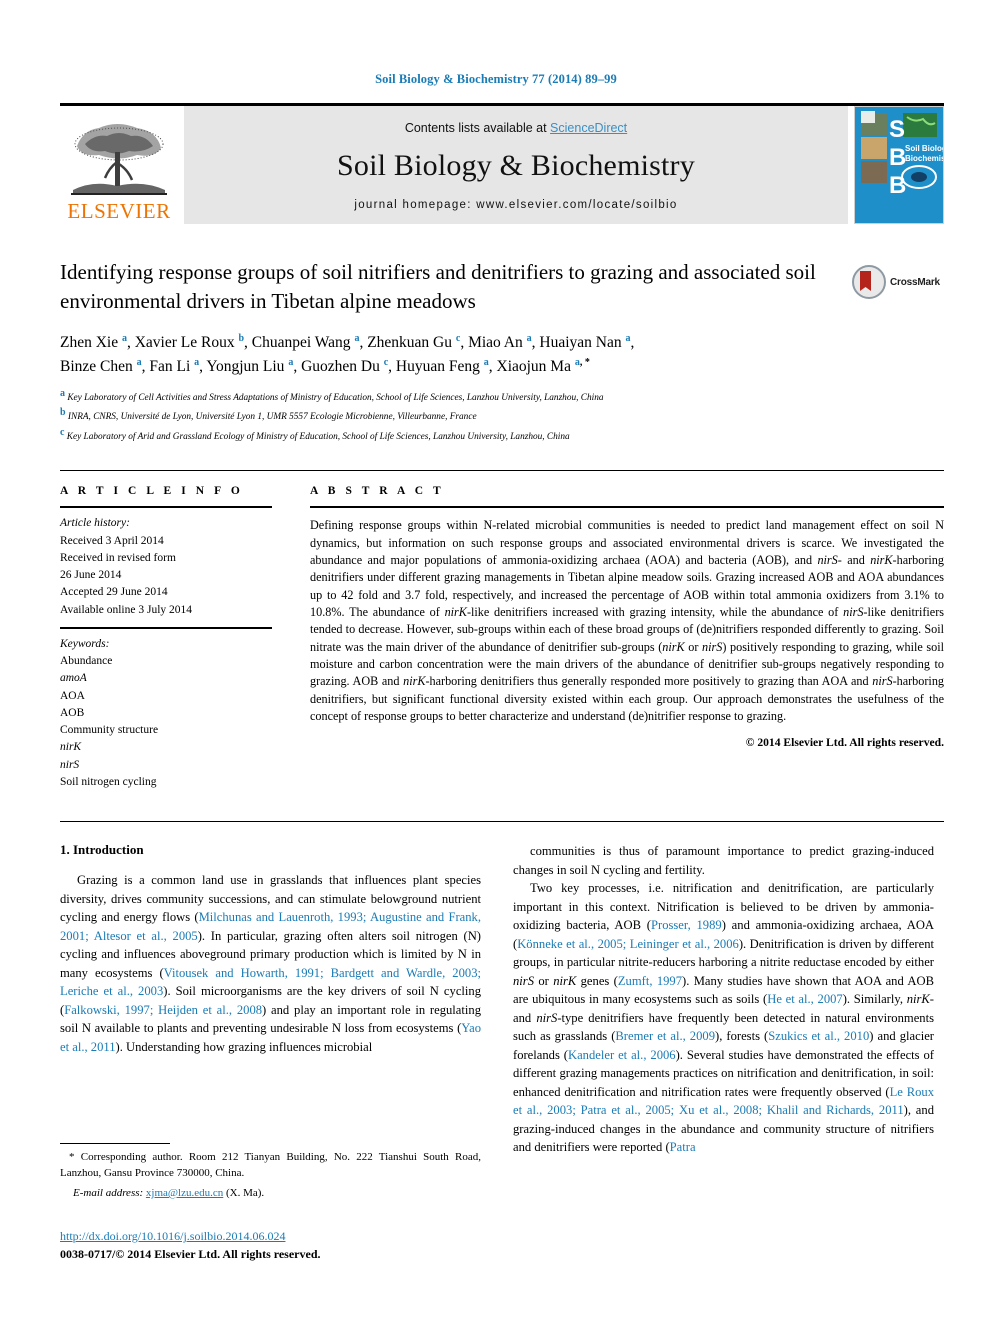  What do you see at coordinates (118, 557) in the screenshot?
I see `history-item-1: Received in revised form` at bounding box center [118, 557].